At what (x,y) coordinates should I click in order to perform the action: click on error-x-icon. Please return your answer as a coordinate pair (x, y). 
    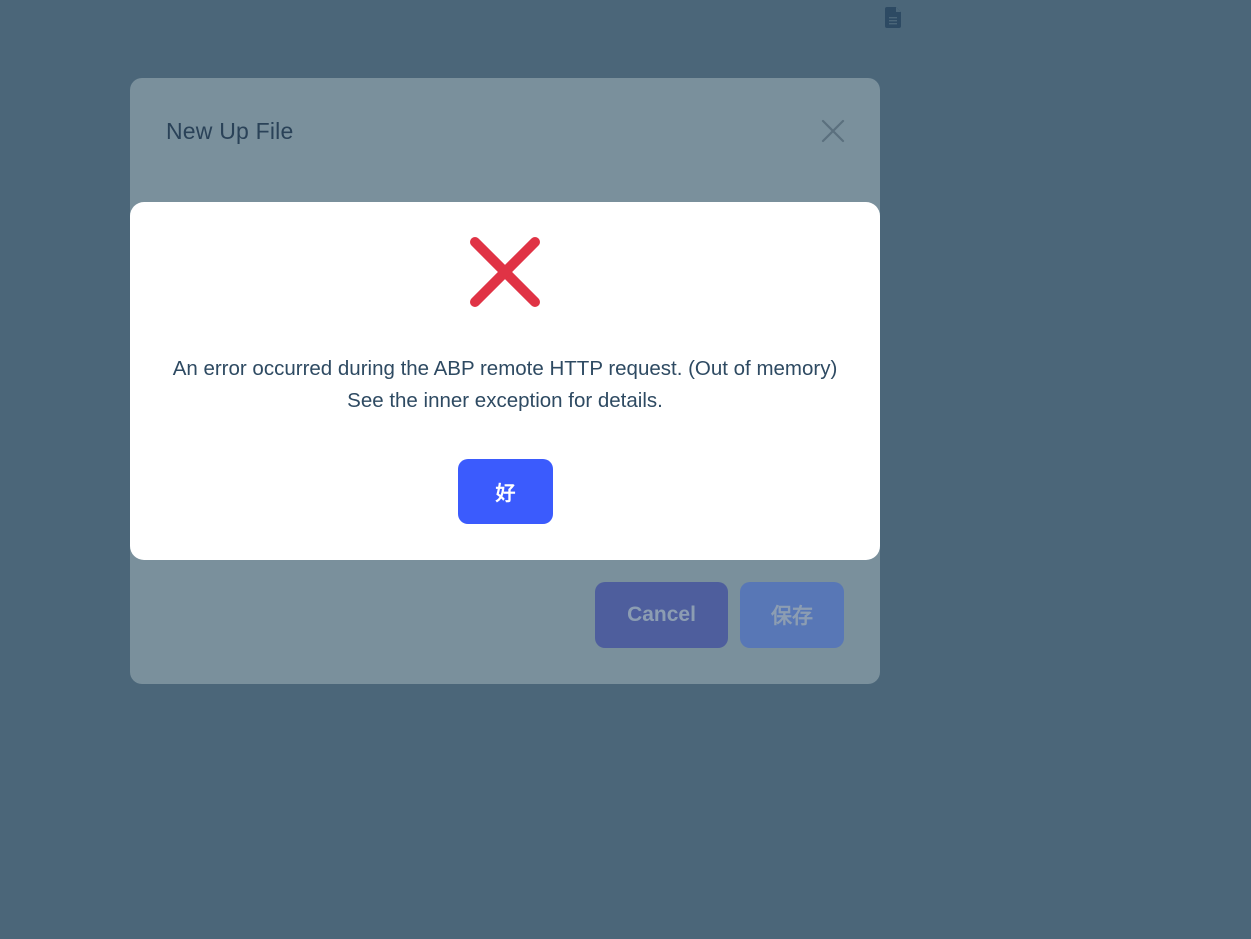
    Looking at the image, I should click on (505, 272).